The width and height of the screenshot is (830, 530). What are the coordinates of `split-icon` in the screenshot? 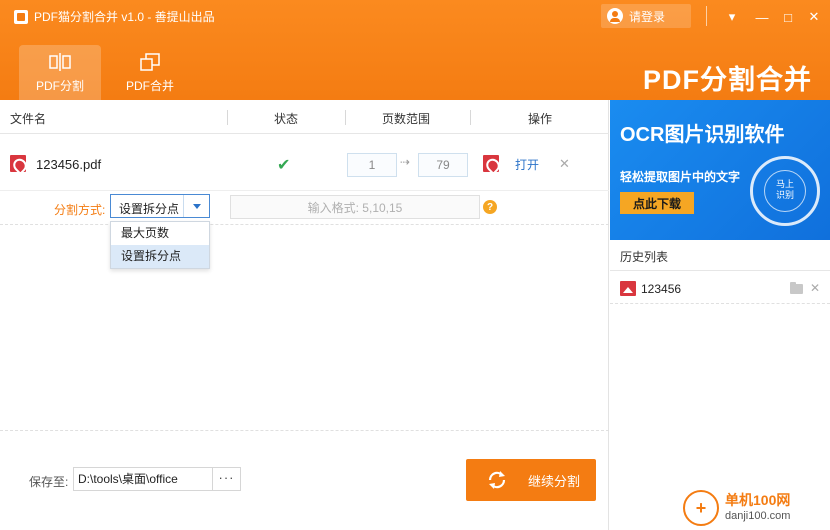 It's located at (60, 62).